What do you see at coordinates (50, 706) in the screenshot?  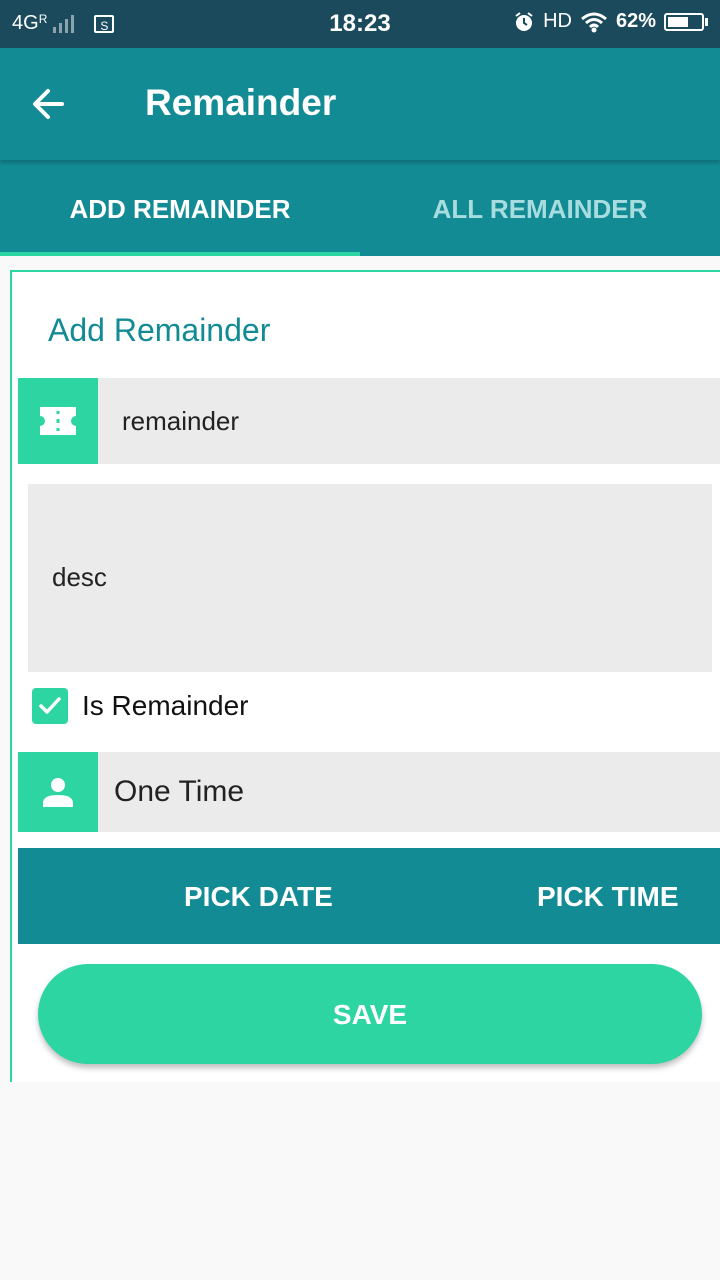 I see `check-icon` at bounding box center [50, 706].